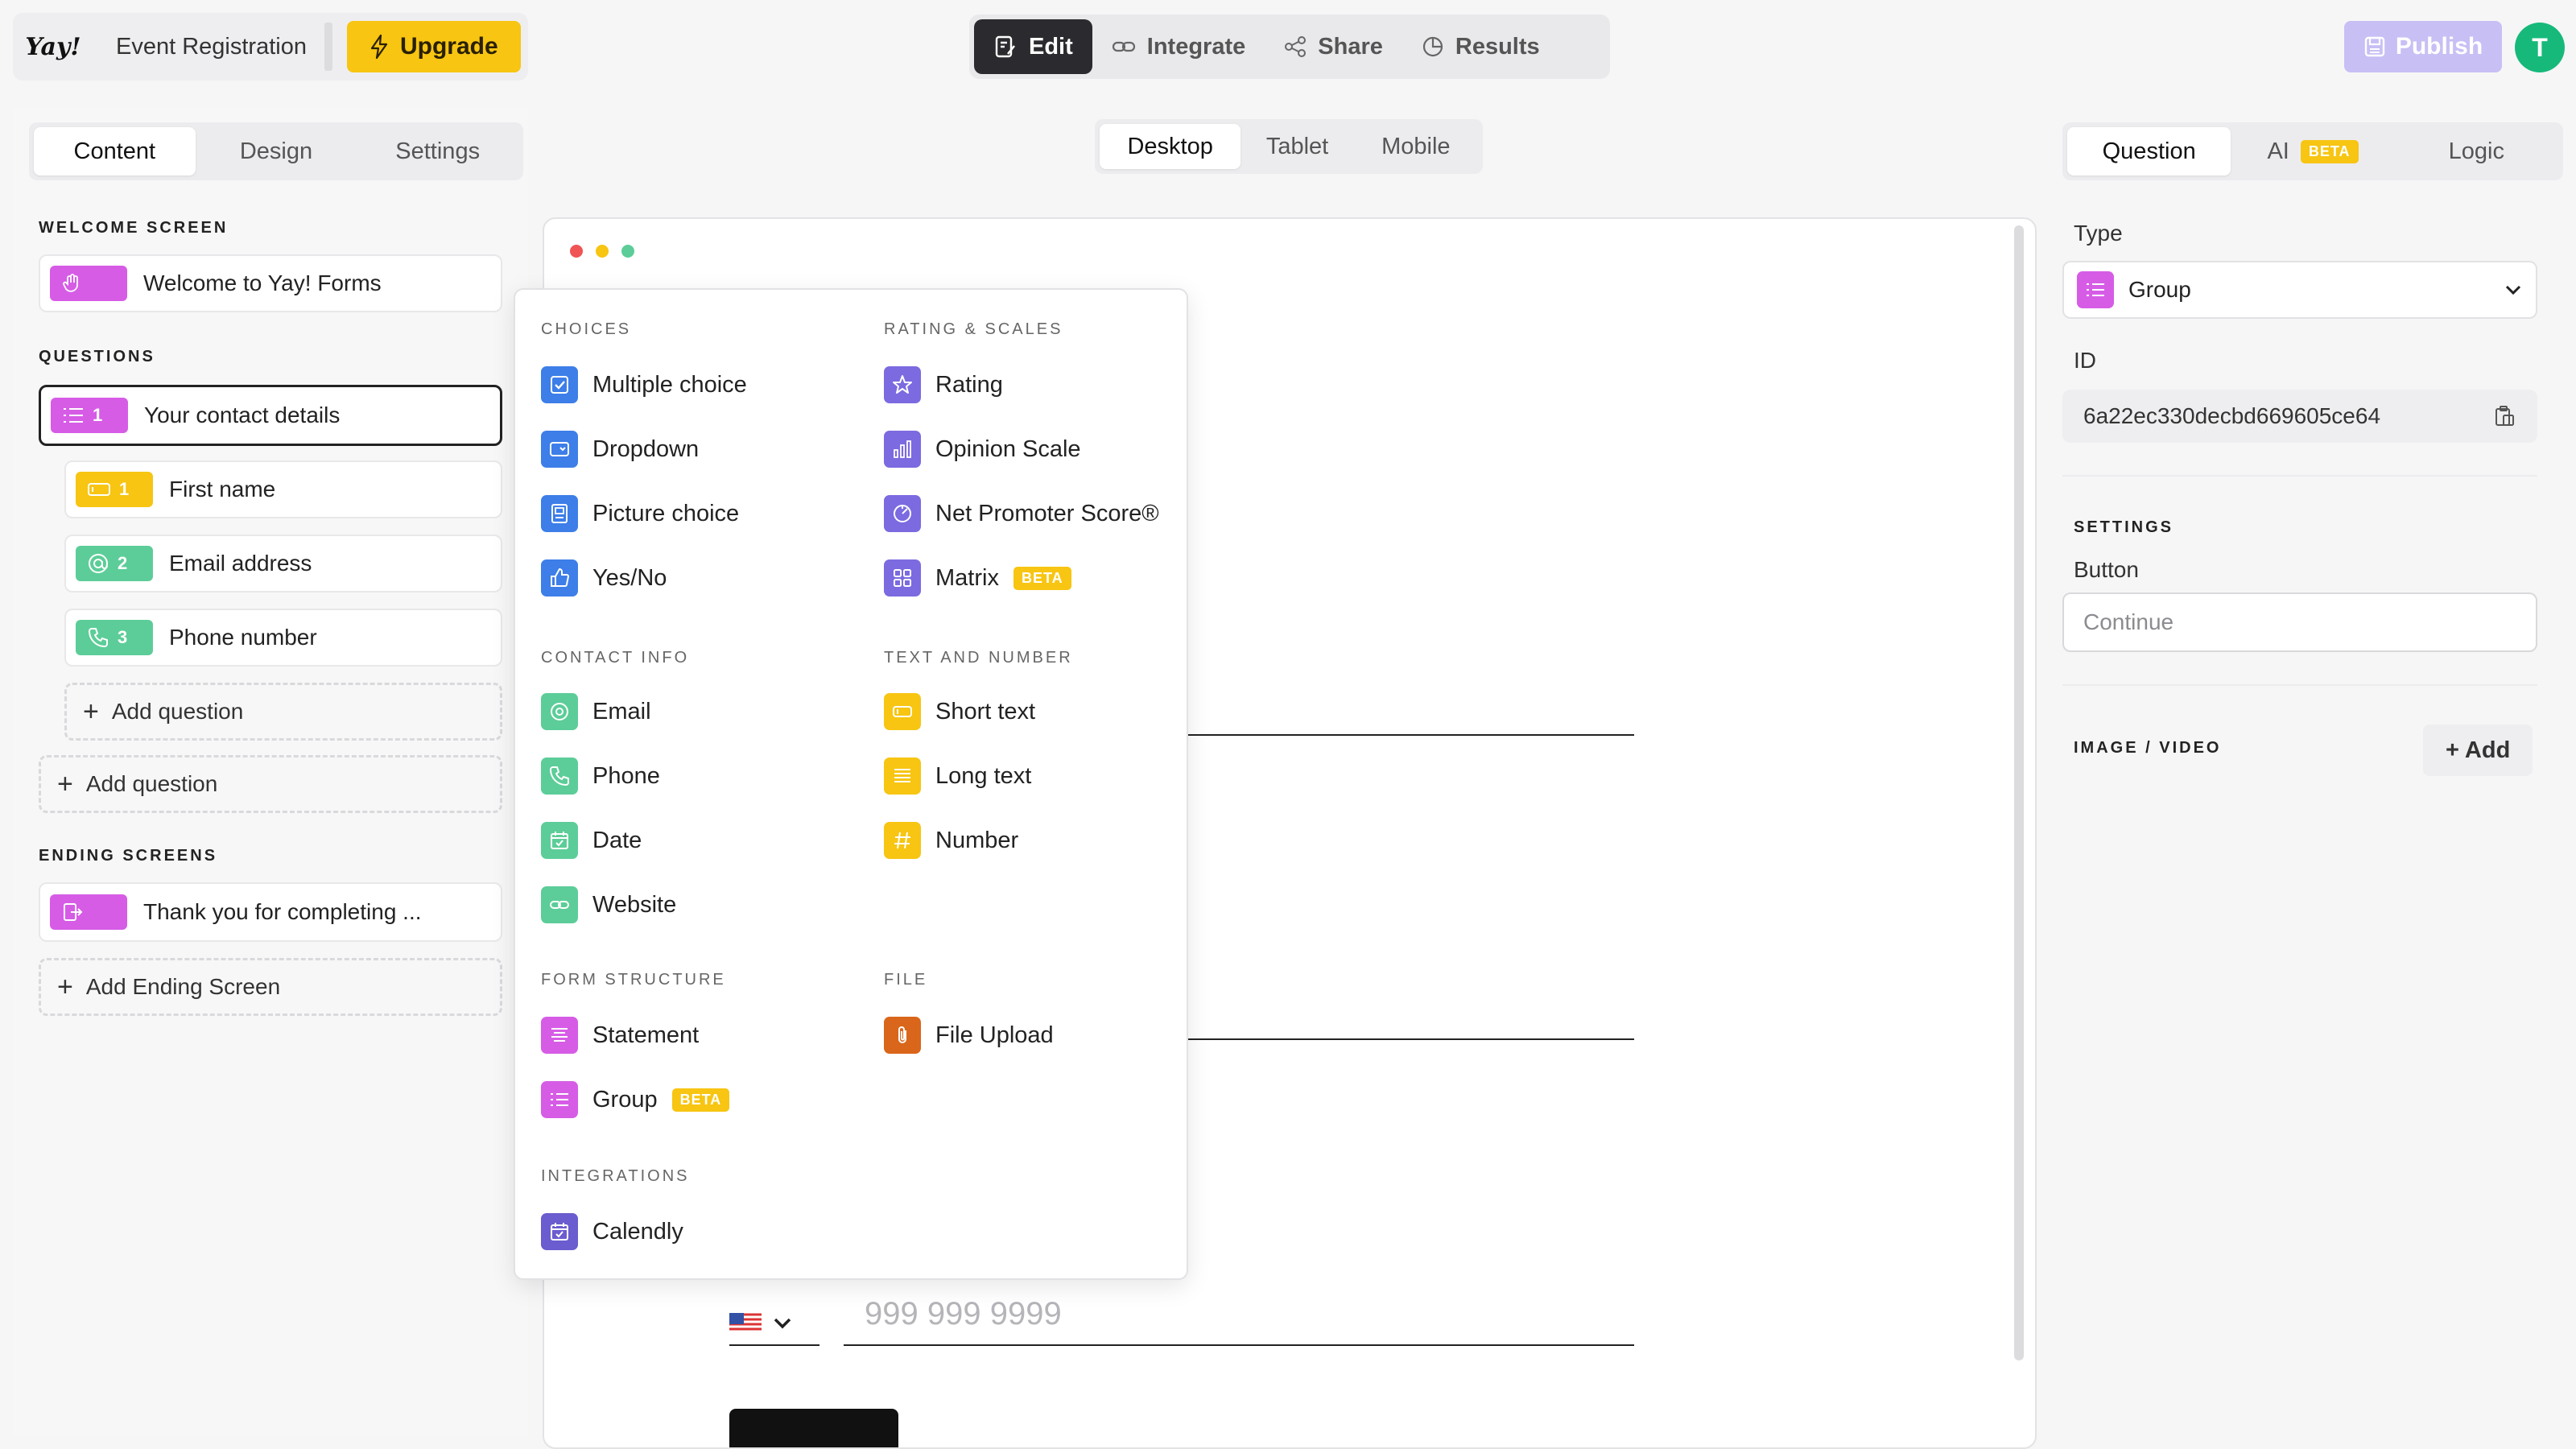 This screenshot has width=2576, height=1449. I want to click on welcome-screen-item: Welcome to Yay! Forms, so click(270, 283).